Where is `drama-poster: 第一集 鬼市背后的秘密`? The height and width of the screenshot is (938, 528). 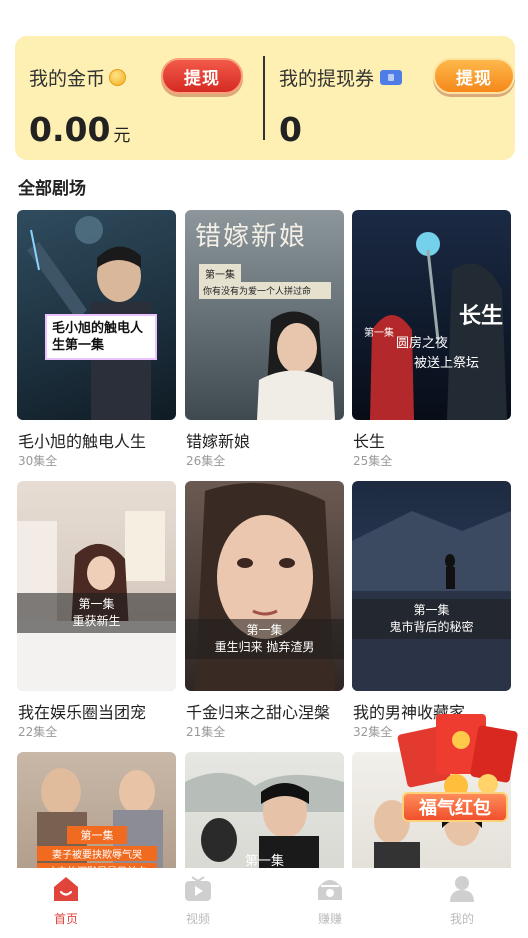 drama-poster: 第一集 鬼市背后的秘密 is located at coordinates (431, 586).